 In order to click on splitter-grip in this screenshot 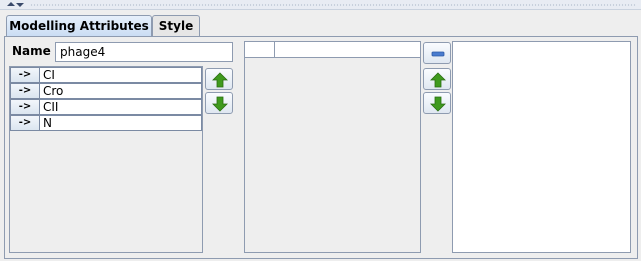, I will do `click(333, 5)`.